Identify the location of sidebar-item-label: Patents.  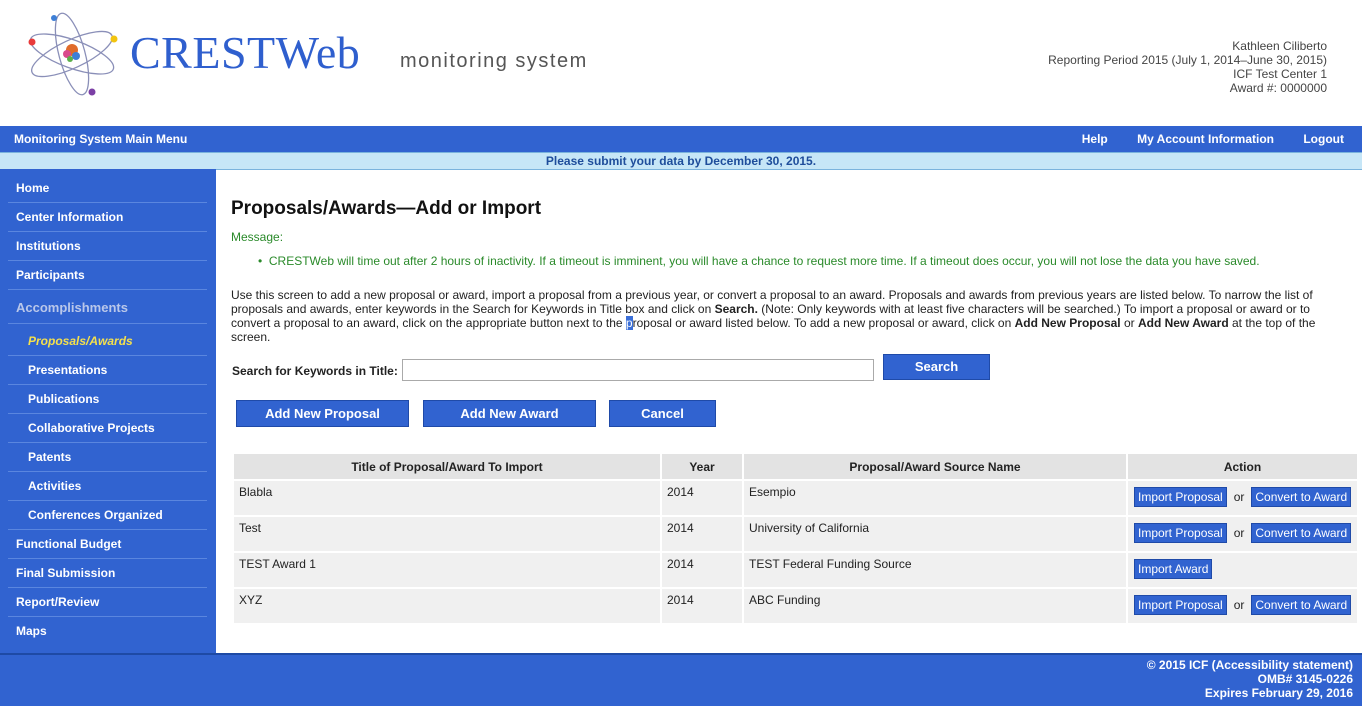
(50, 457).